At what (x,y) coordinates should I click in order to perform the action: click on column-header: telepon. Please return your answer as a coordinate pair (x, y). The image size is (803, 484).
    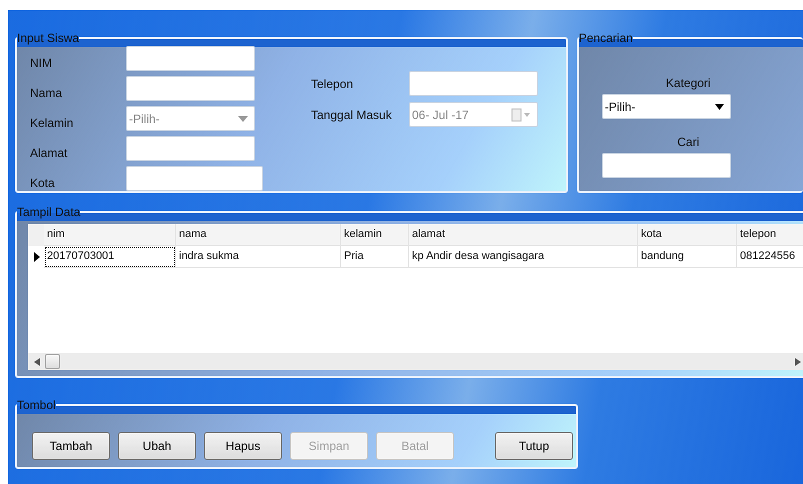
    Looking at the image, I should click on (770, 235).